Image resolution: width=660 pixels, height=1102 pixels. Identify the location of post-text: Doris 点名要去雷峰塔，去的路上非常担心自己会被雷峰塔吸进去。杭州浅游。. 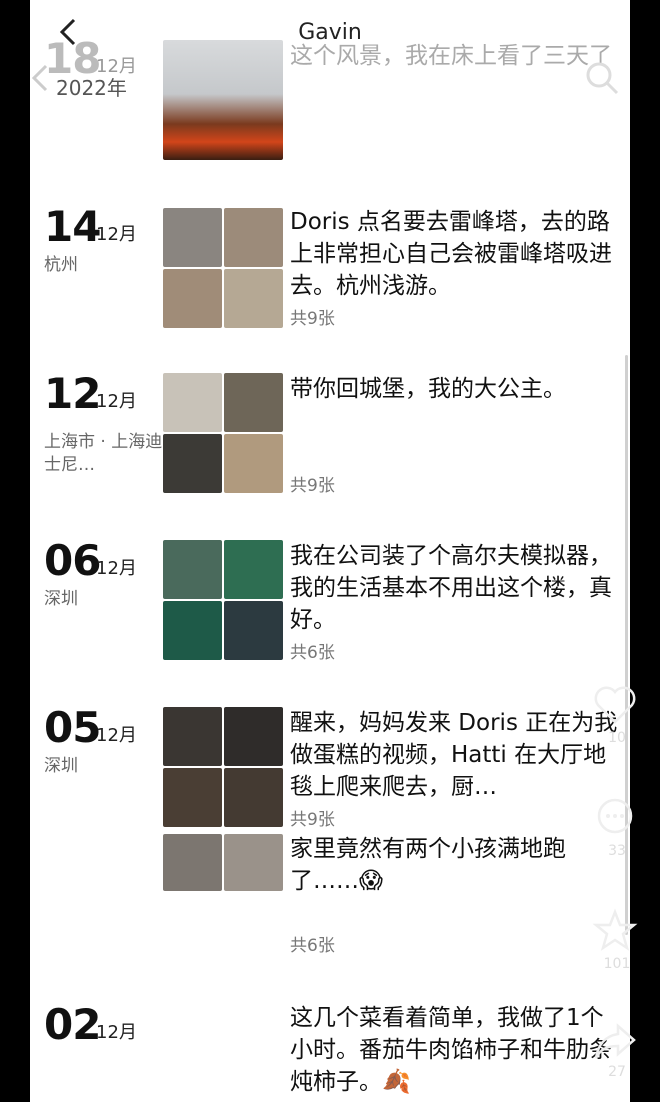
(451, 254).